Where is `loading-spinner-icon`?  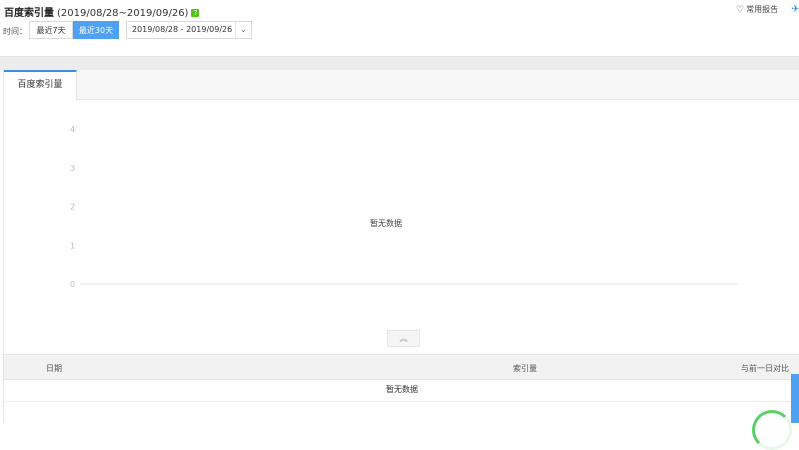 loading-spinner-icon is located at coordinates (772, 430).